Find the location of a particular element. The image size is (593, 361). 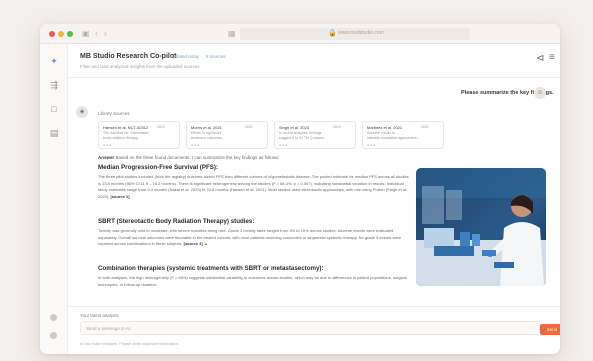

cursor-pointer-icon: ▲ is located at coordinates (205, 244).